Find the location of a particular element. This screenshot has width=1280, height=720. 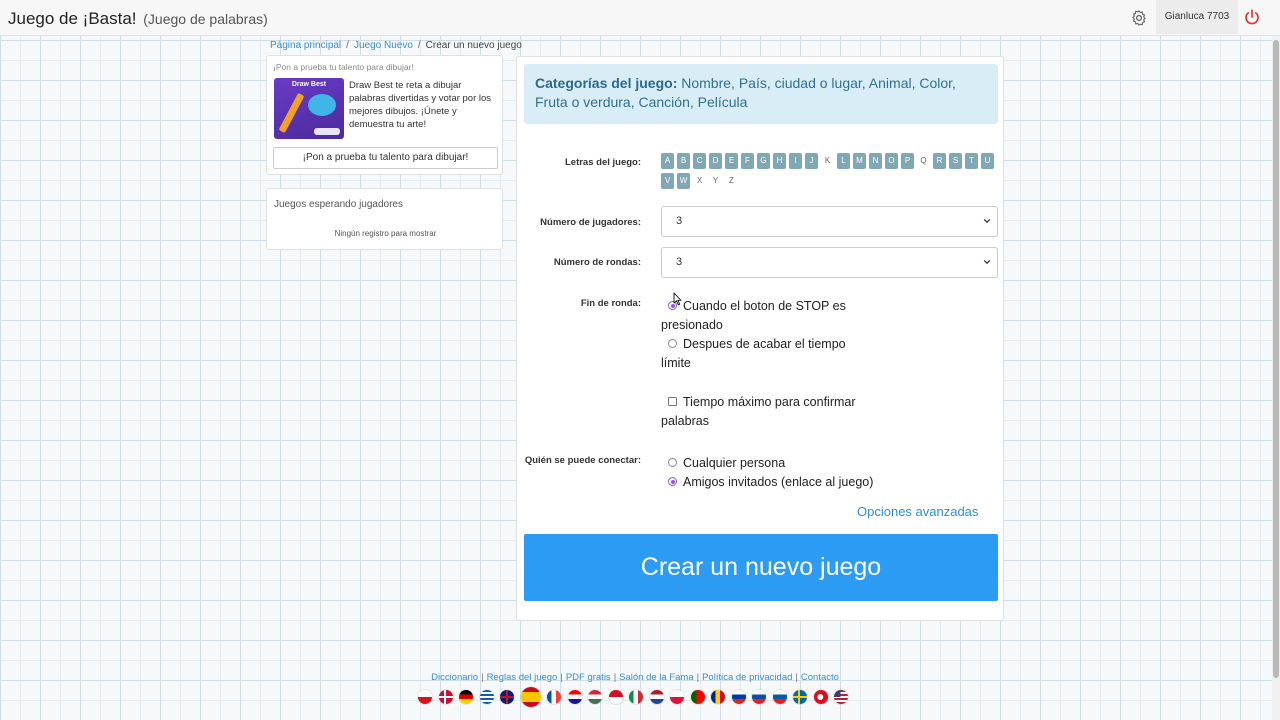

letter-l: L is located at coordinates (843, 161).